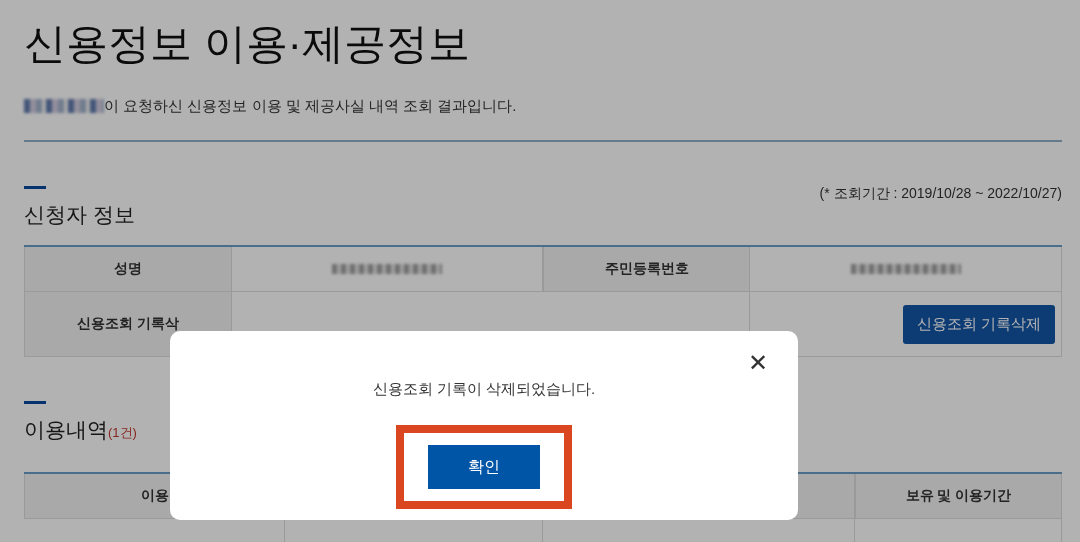  Describe the element at coordinates (122, 432) in the screenshot. I see `count-text: (1건)` at that location.